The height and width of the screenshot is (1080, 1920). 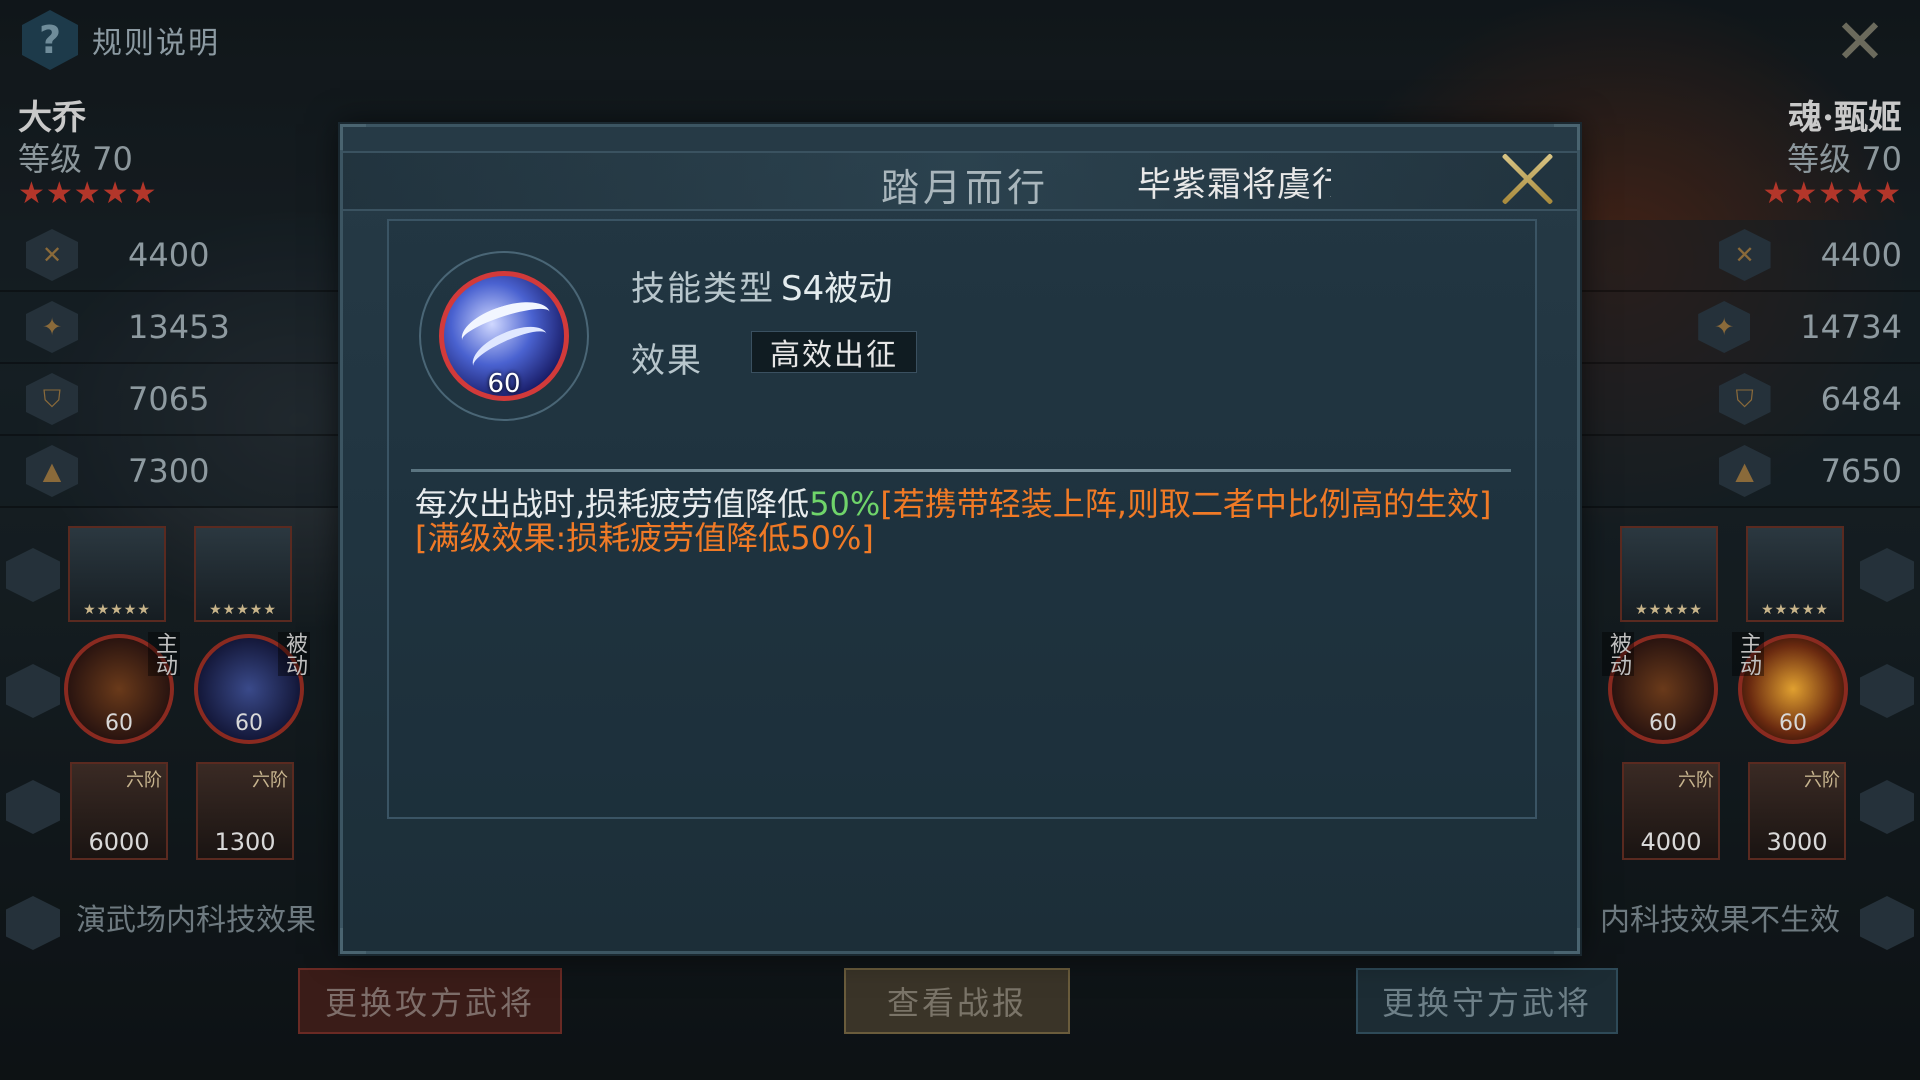 What do you see at coordinates (965, 188) in the screenshot?
I see `skill-name: 踏月而行` at bounding box center [965, 188].